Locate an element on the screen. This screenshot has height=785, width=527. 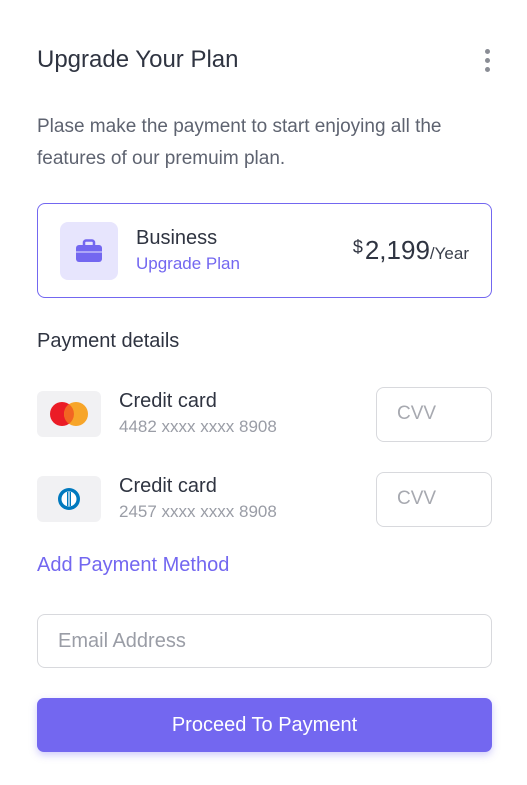
payment-method-row: Credit card 2457 xxxx xxxx 8908 is located at coordinates (264, 499).